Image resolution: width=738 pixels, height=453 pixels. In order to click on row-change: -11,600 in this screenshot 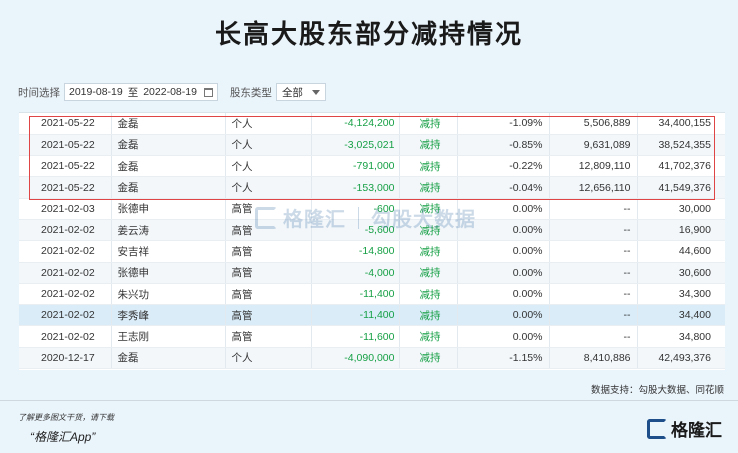, I will do `click(355, 336)`.